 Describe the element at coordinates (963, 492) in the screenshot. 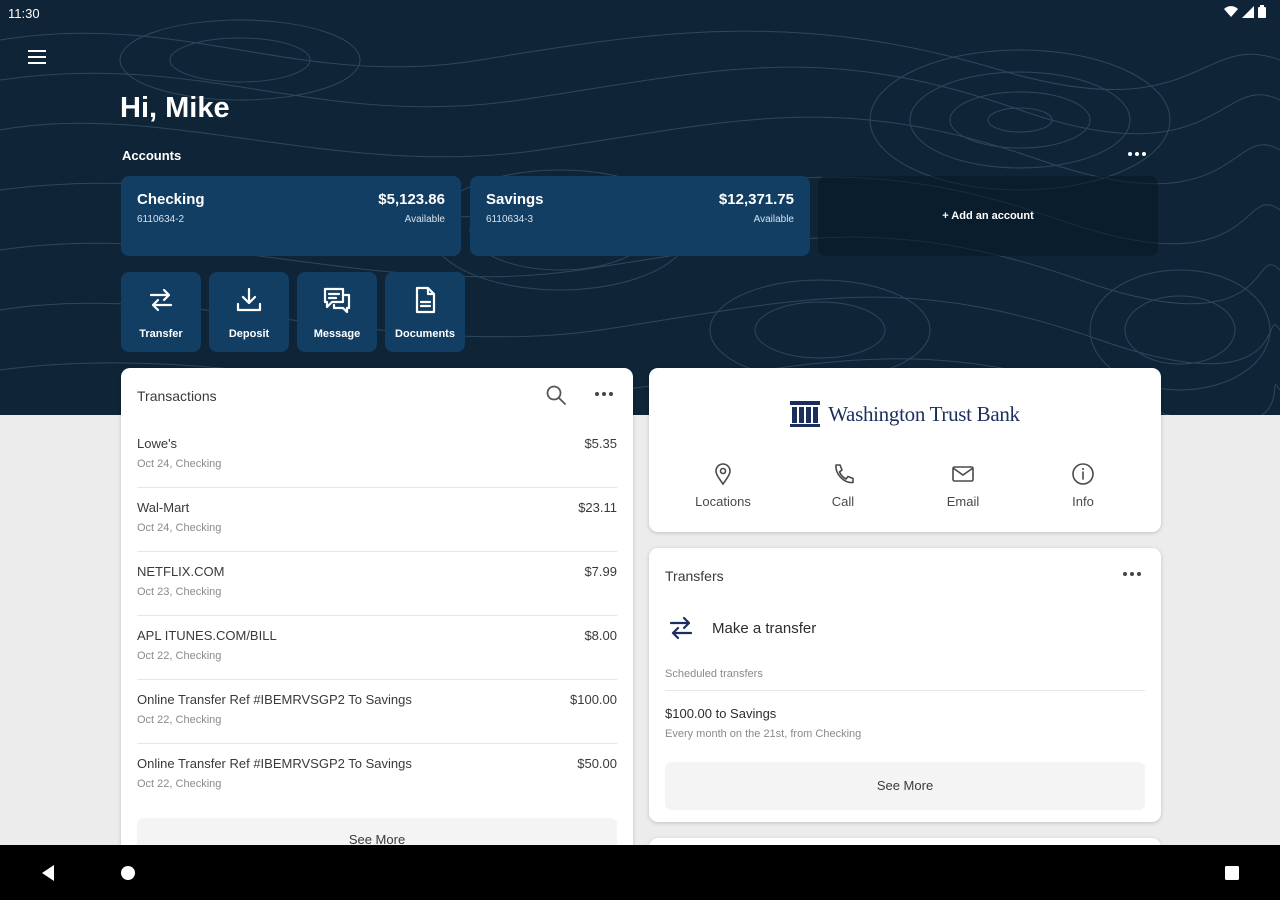

I see `email-button: Email` at that location.